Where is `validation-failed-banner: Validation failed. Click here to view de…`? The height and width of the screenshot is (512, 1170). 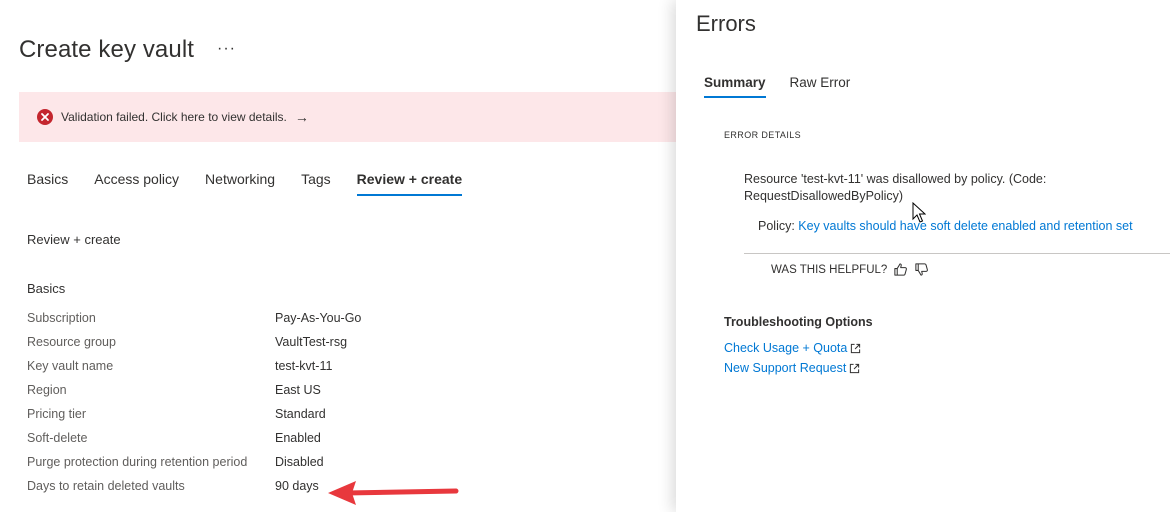 validation-failed-banner: Validation failed. Click here to view de… is located at coordinates (349, 117).